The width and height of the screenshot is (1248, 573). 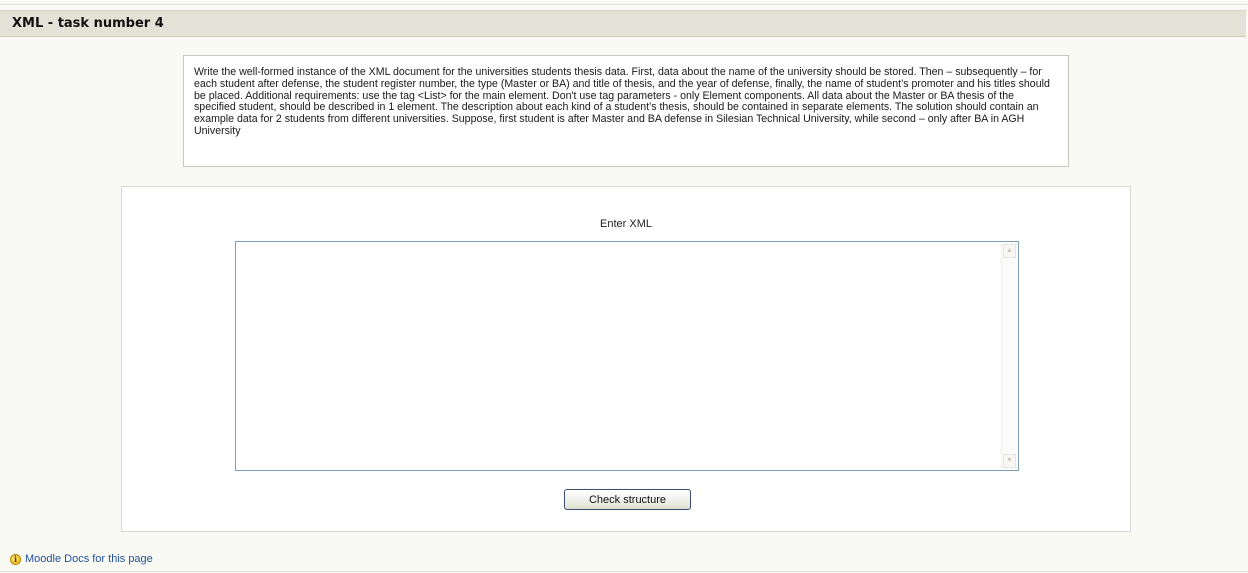 What do you see at coordinates (89, 559) in the screenshot?
I see `moodle-docs-label: Moodle Docs for this page` at bounding box center [89, 559].